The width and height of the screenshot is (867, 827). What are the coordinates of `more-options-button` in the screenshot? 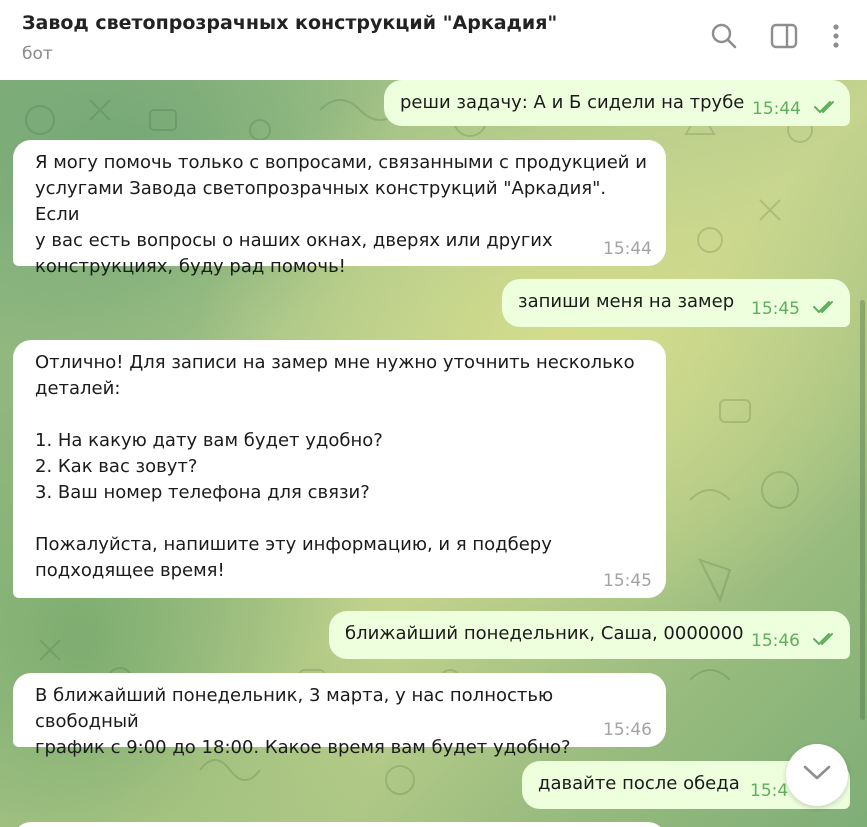 It's located at (836, 38).